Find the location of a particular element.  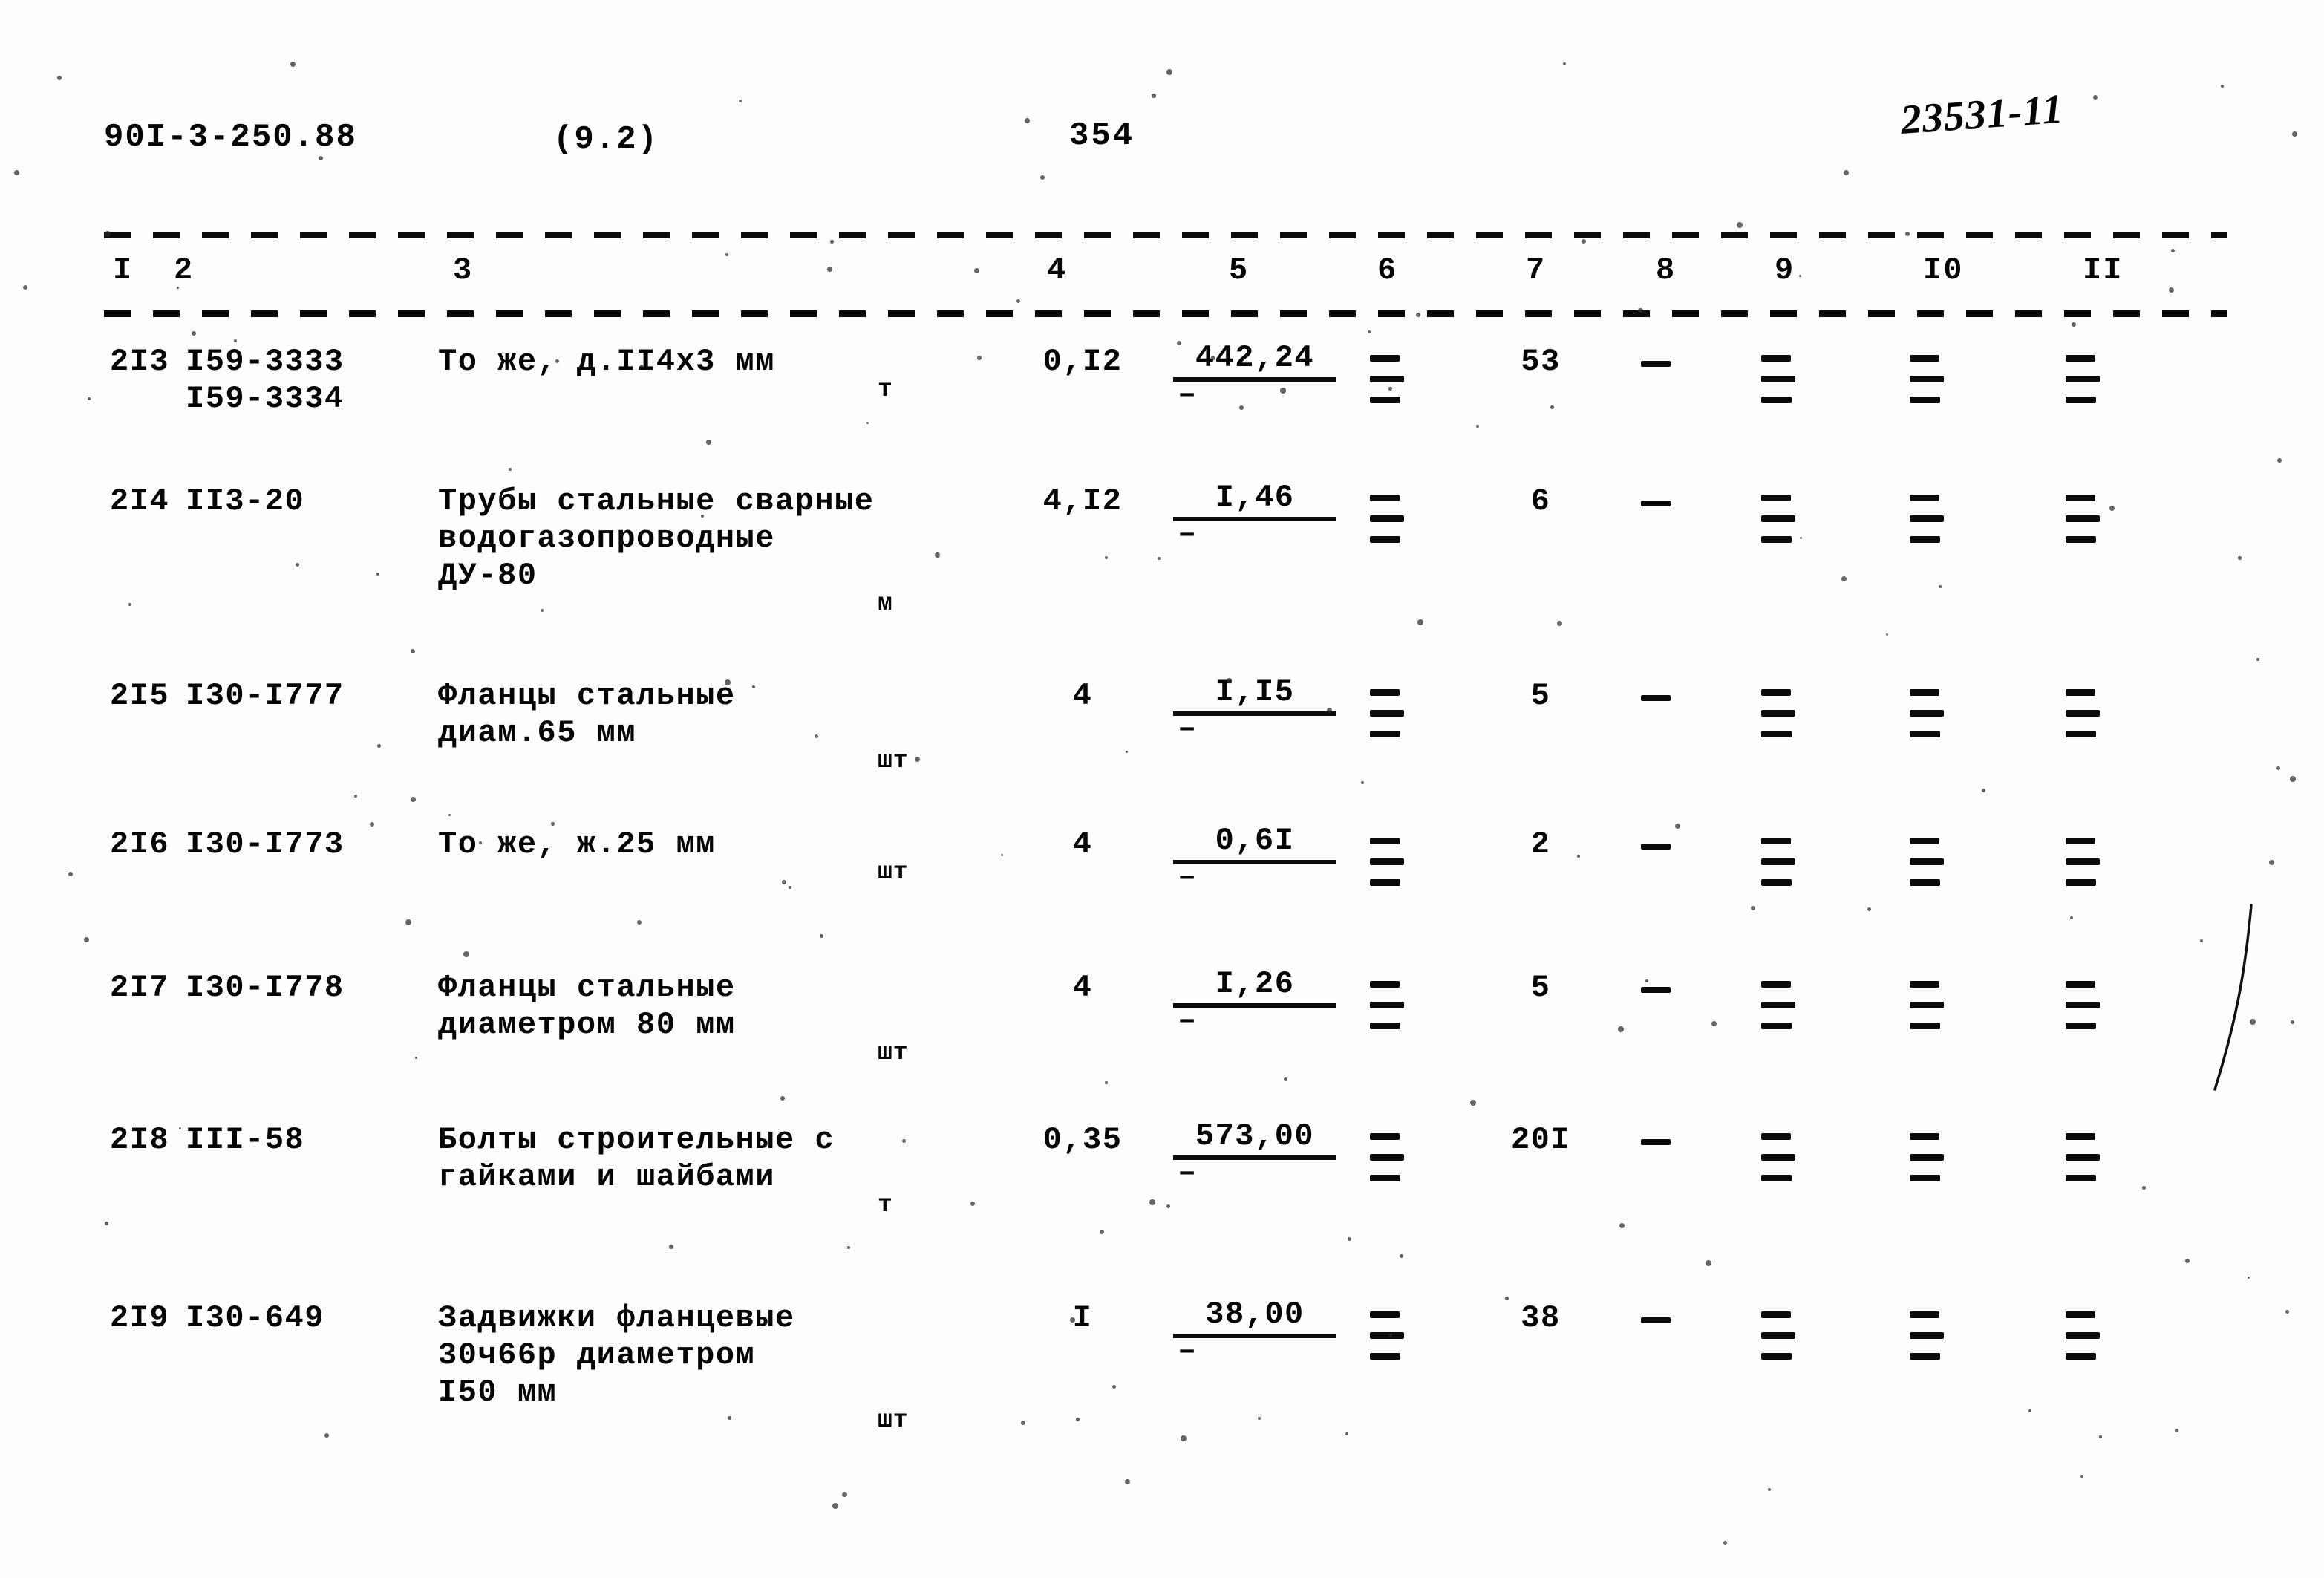

material-code-line: I30-I773 is located at coordinates (265, 844).